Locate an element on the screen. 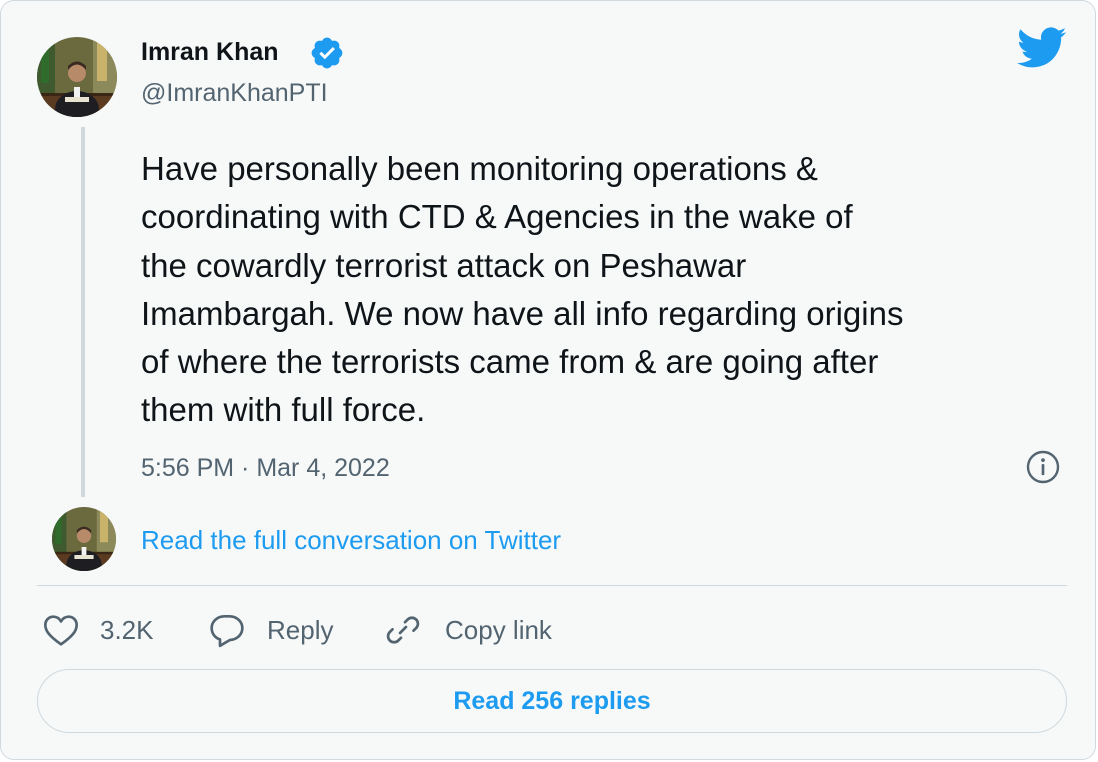 The image size is (1098, 762). conversation-avatar is located at coordinates (84, 539).